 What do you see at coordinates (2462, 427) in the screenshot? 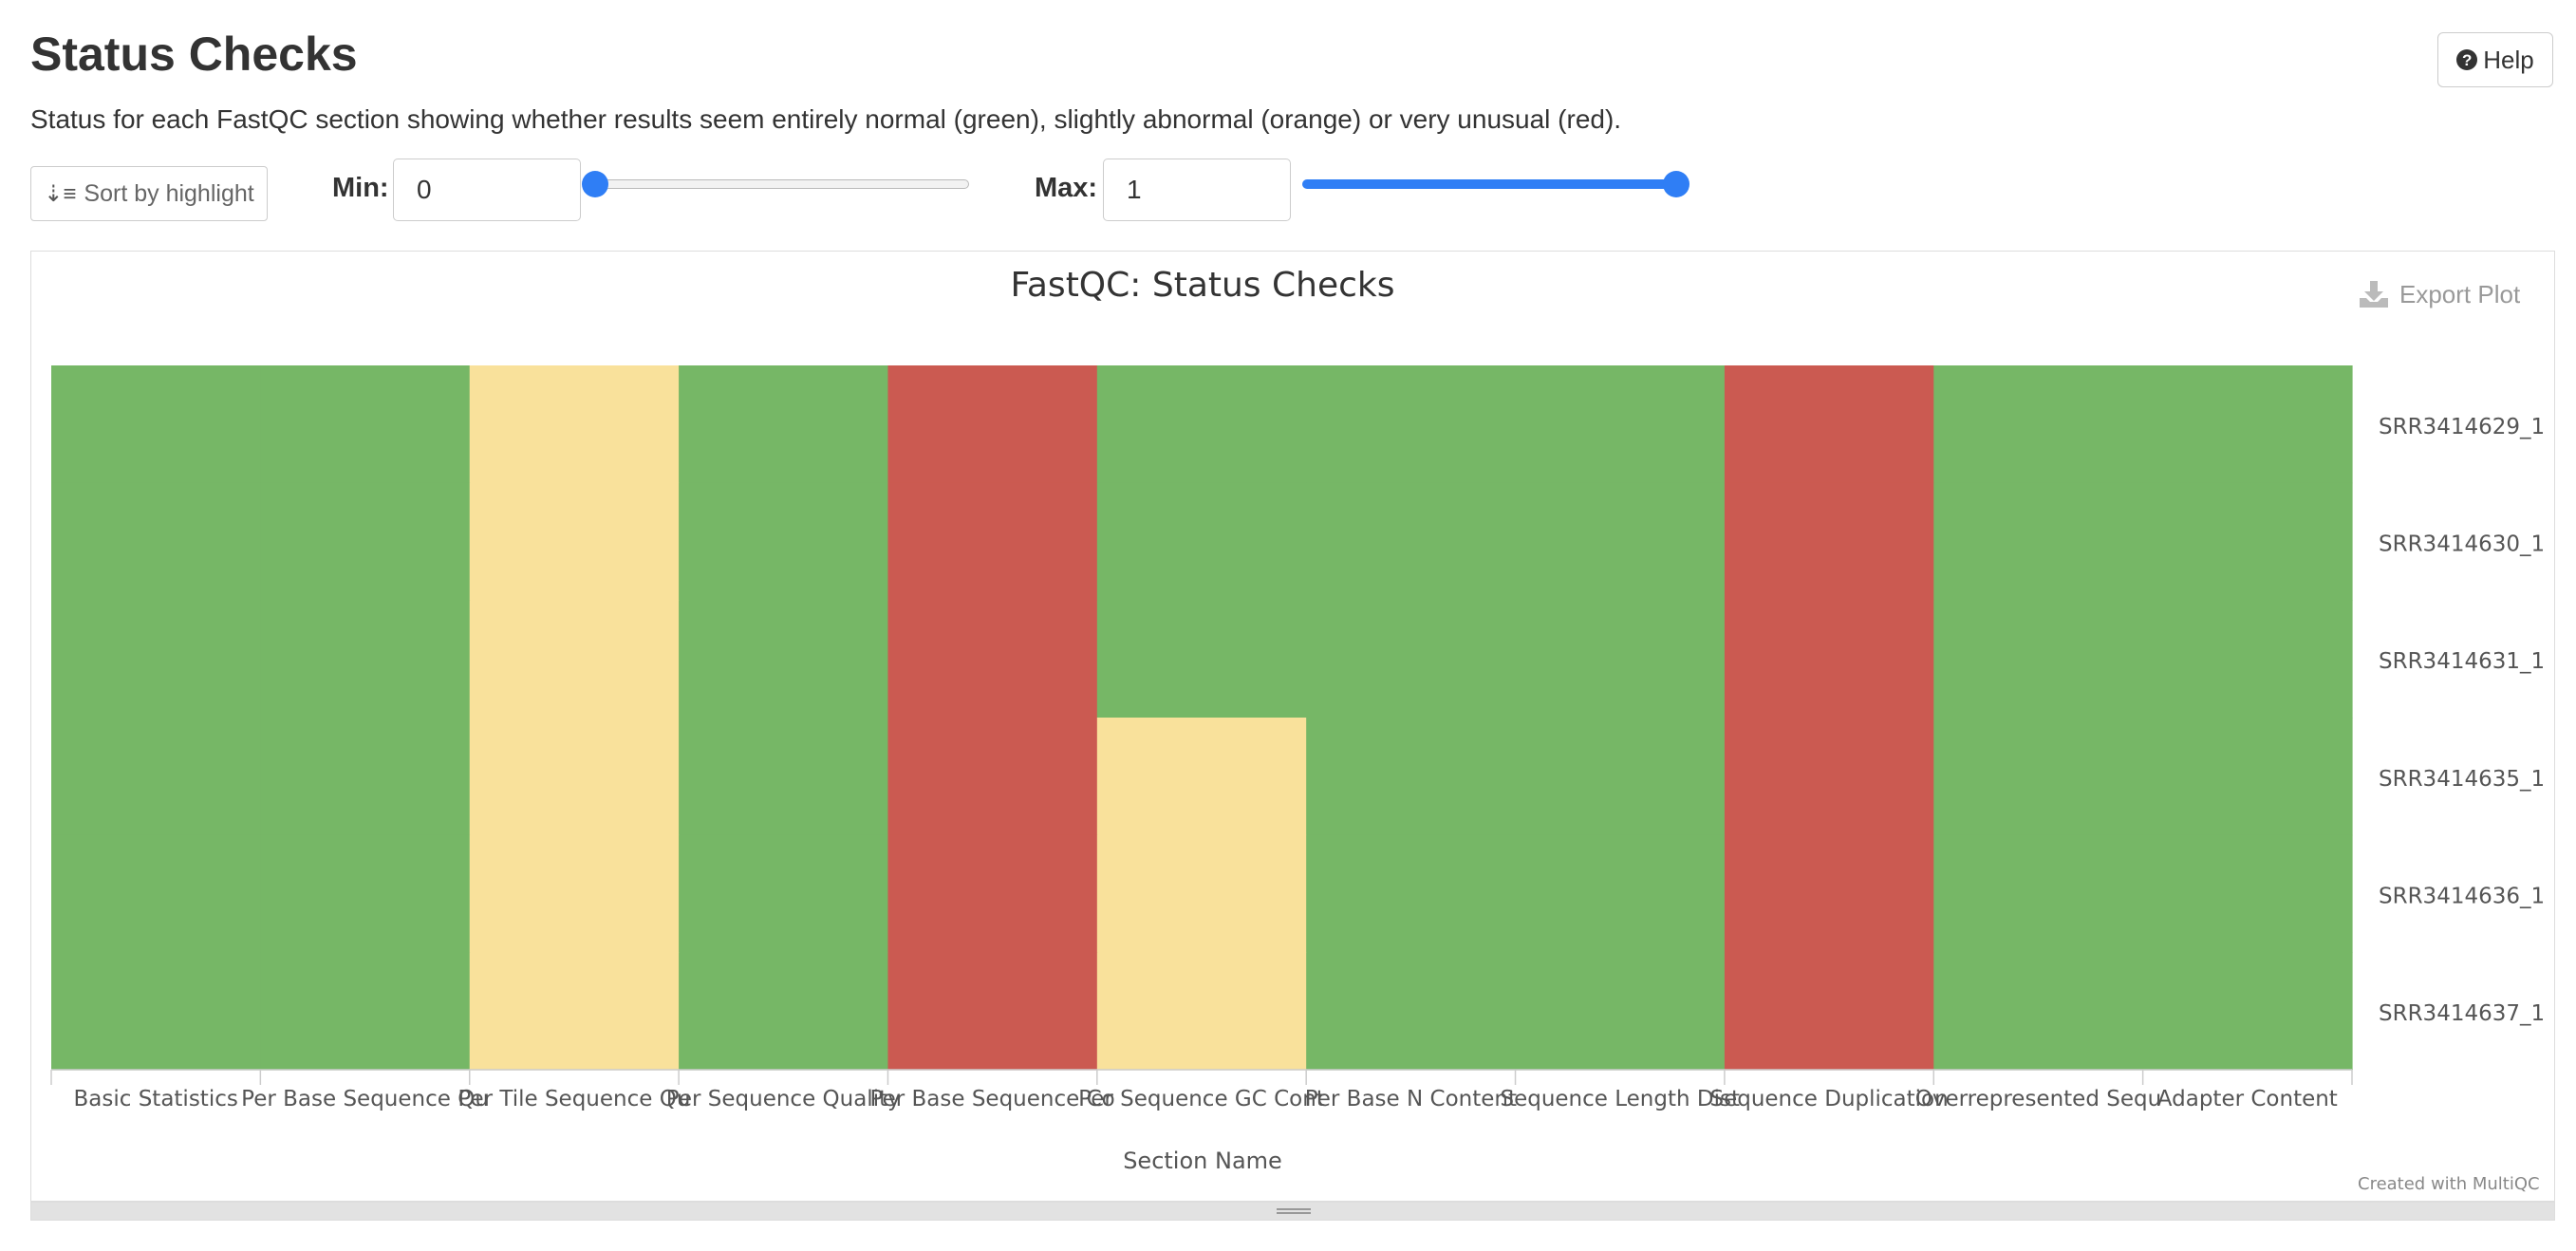
I see `y-tick-label: SRR3414629_1` at bounding box center [2462, 427].